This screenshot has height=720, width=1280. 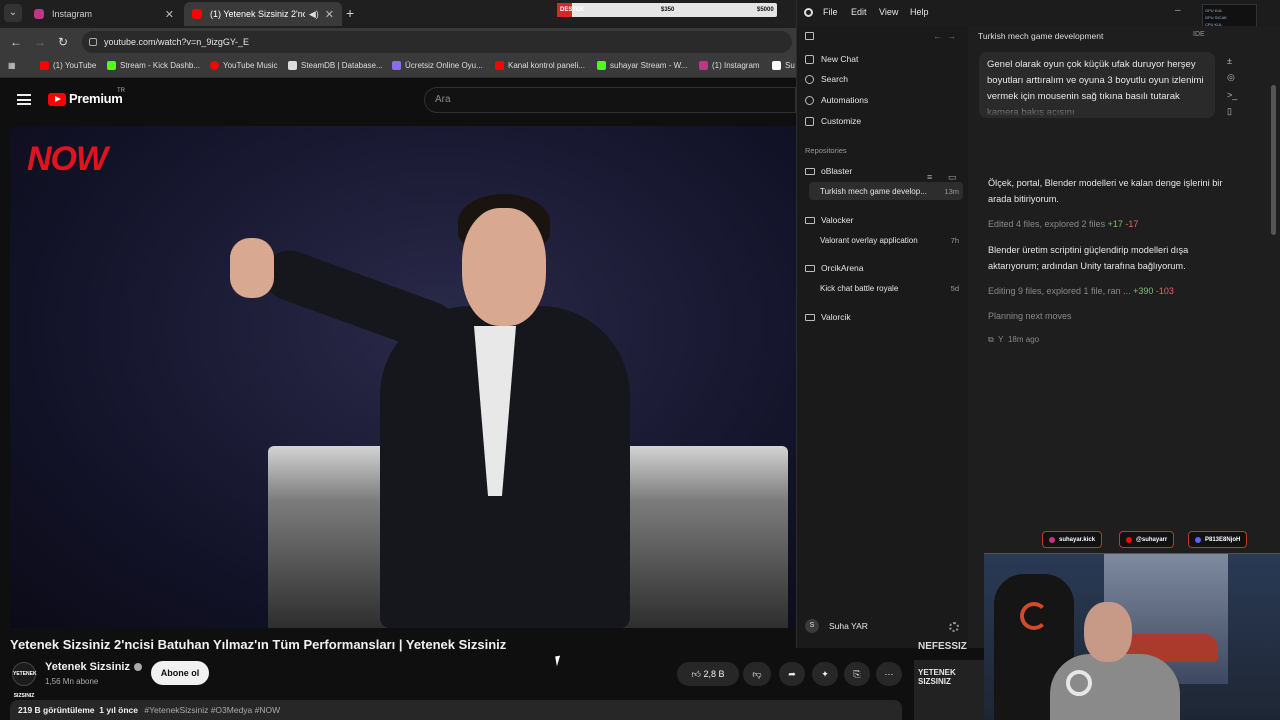 What do you see at coordinates (991, 339) in the screenshot?
I see `copy-icon: ⧉` at bounding box center [991, 339].